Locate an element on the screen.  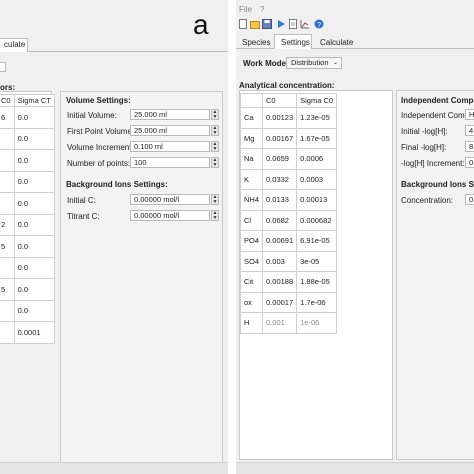
independent-comp-input: H is located at coordinates (469, 114).